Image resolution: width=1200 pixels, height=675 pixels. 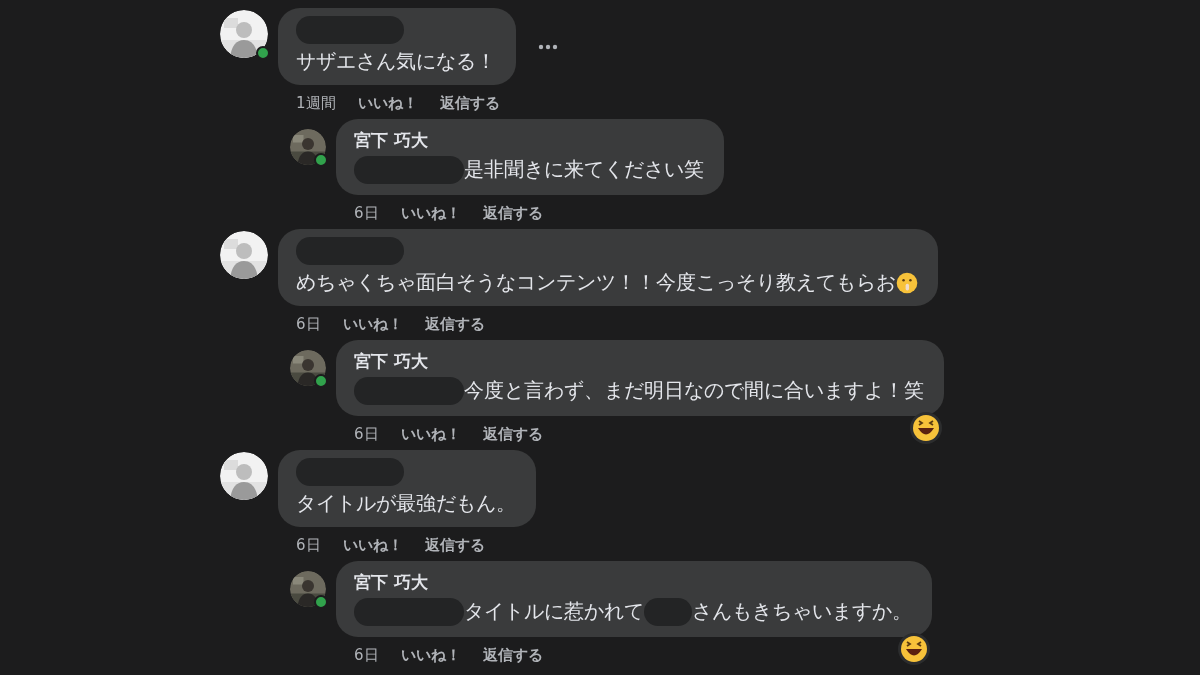 What do you see at coordinates (584, 169) in the screenshot?
I see `comment-text: 是非聞きに来てください笑` at bounding box center [584, 169].